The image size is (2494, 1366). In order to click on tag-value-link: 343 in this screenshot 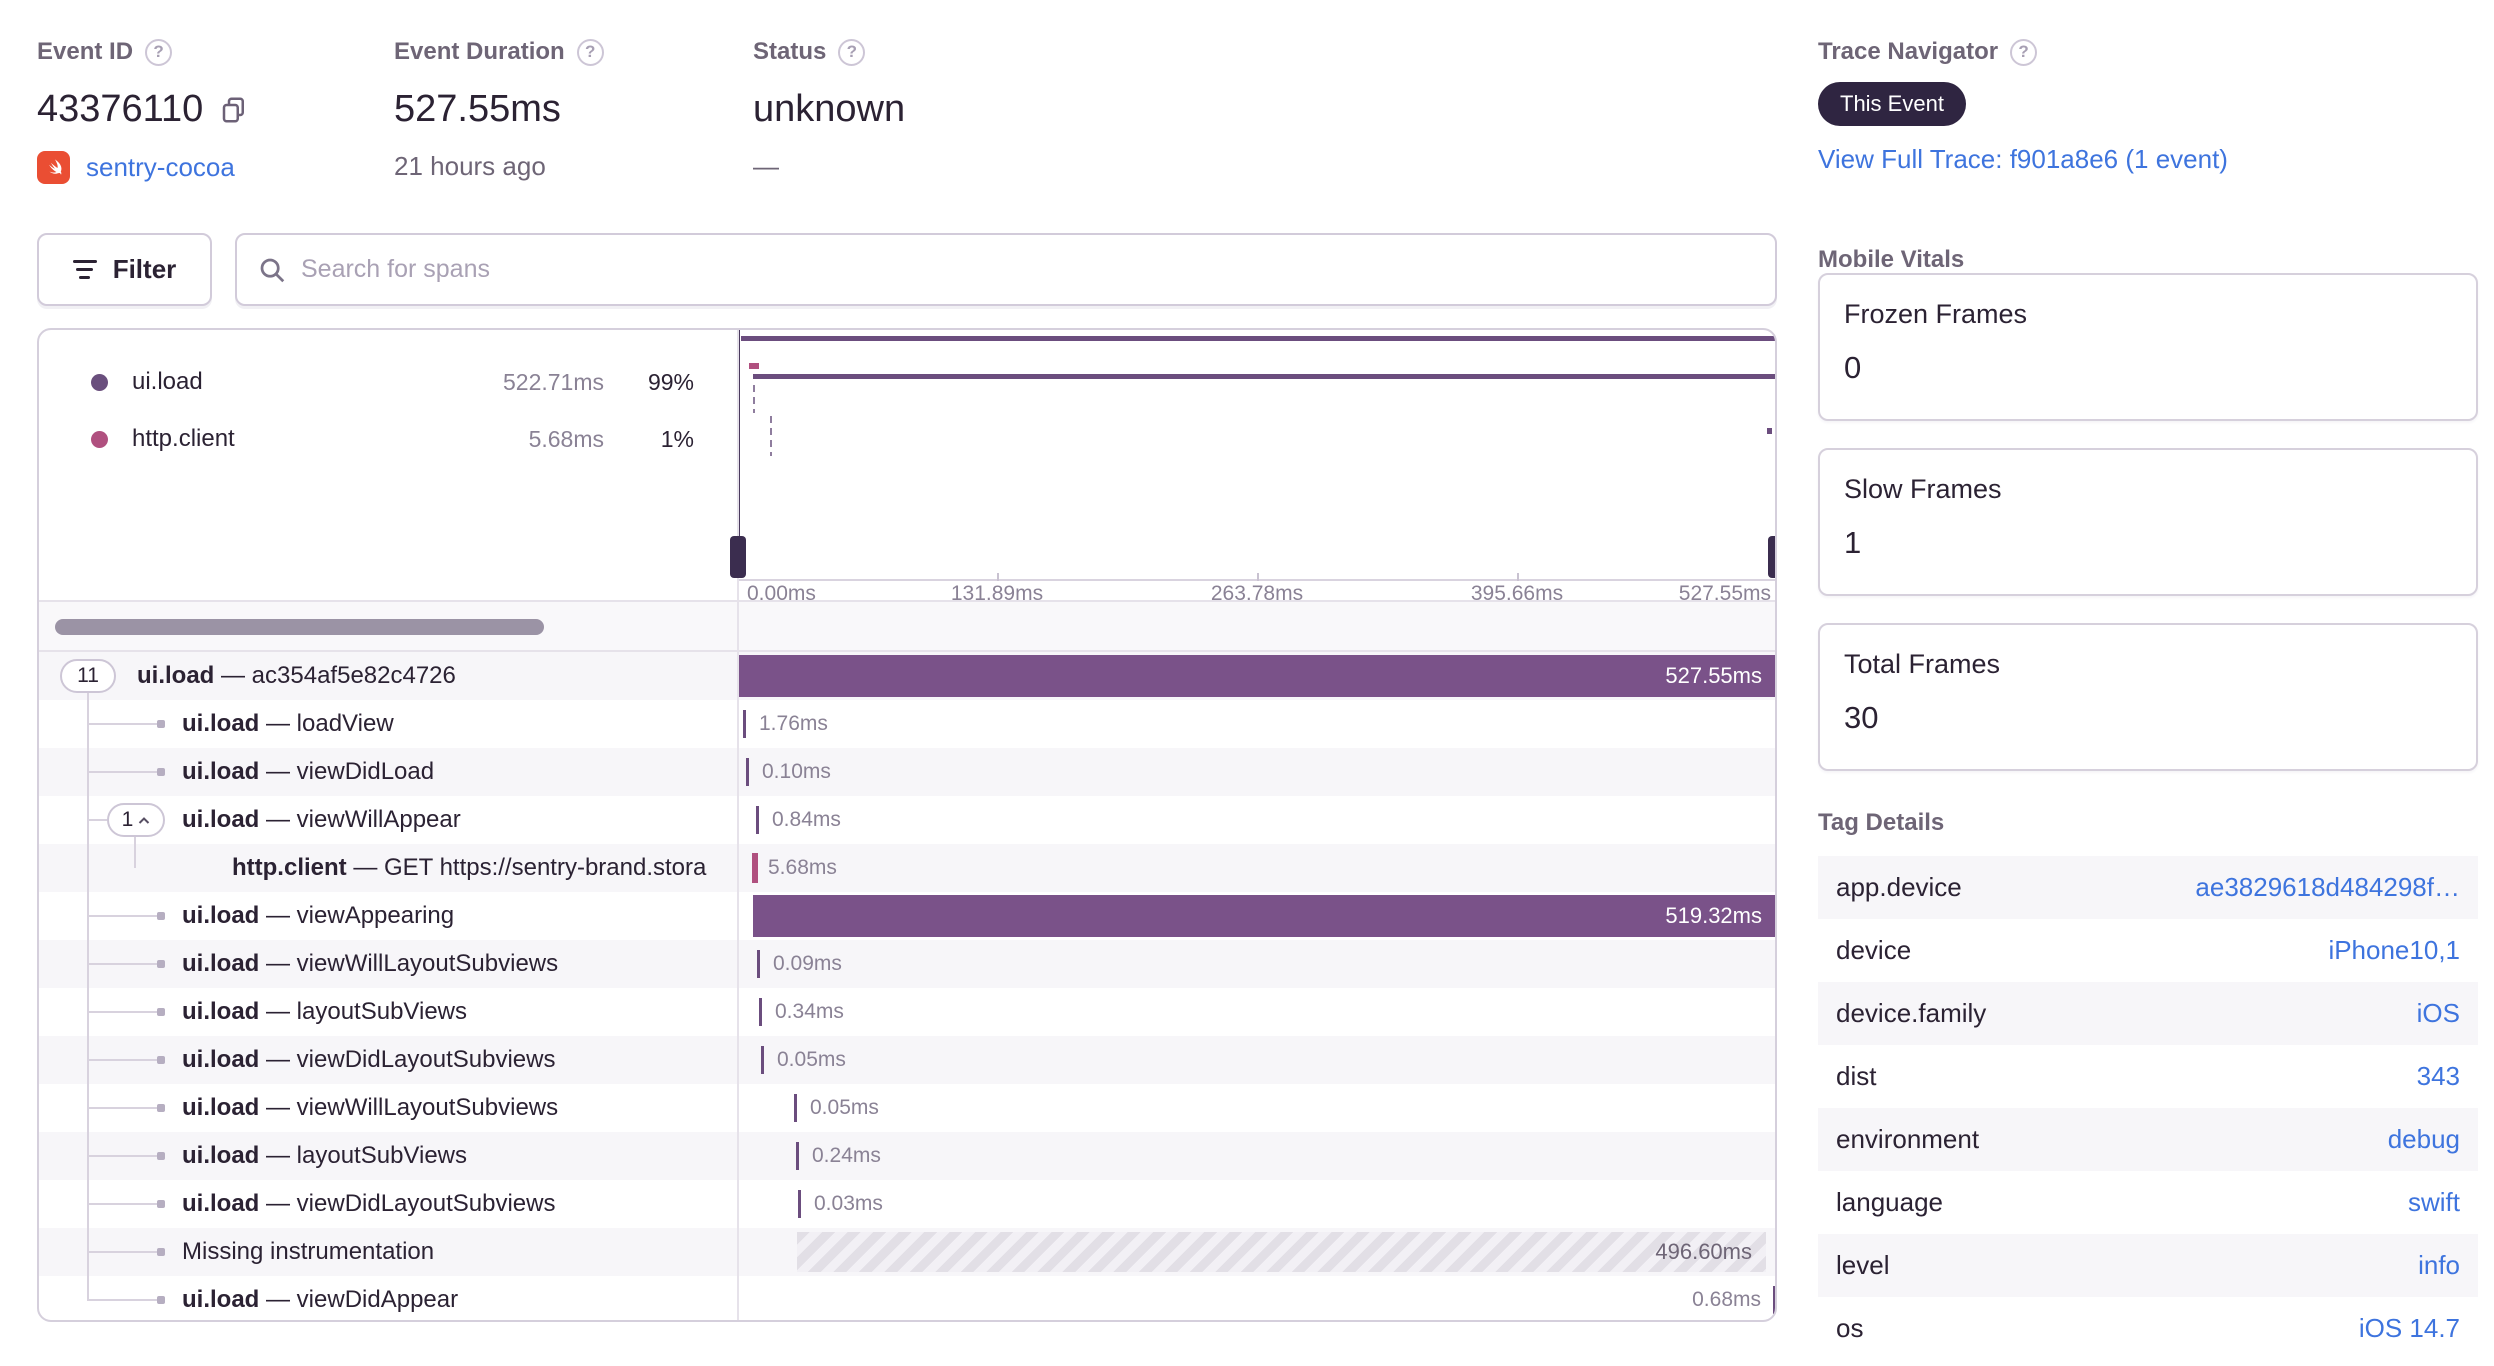, I will do `click(2438, 1076)`.